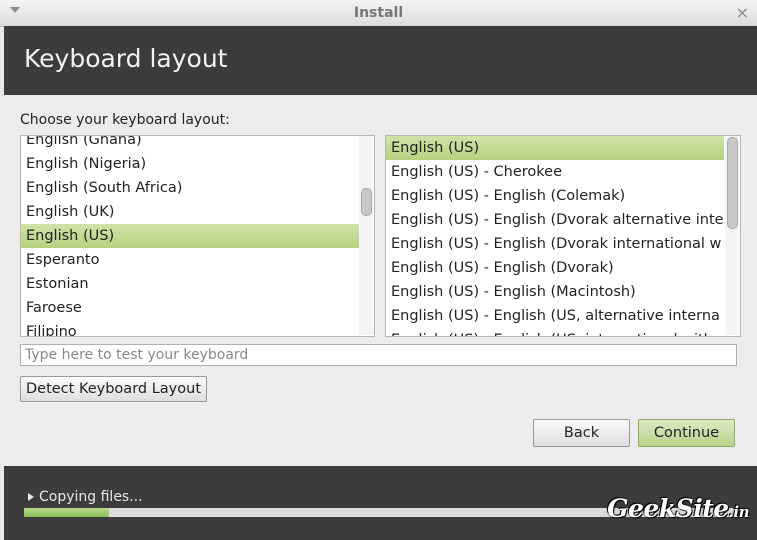 This screenshot has width=757, height=540. I want to click on install-progress-fill, so click(67, 512).